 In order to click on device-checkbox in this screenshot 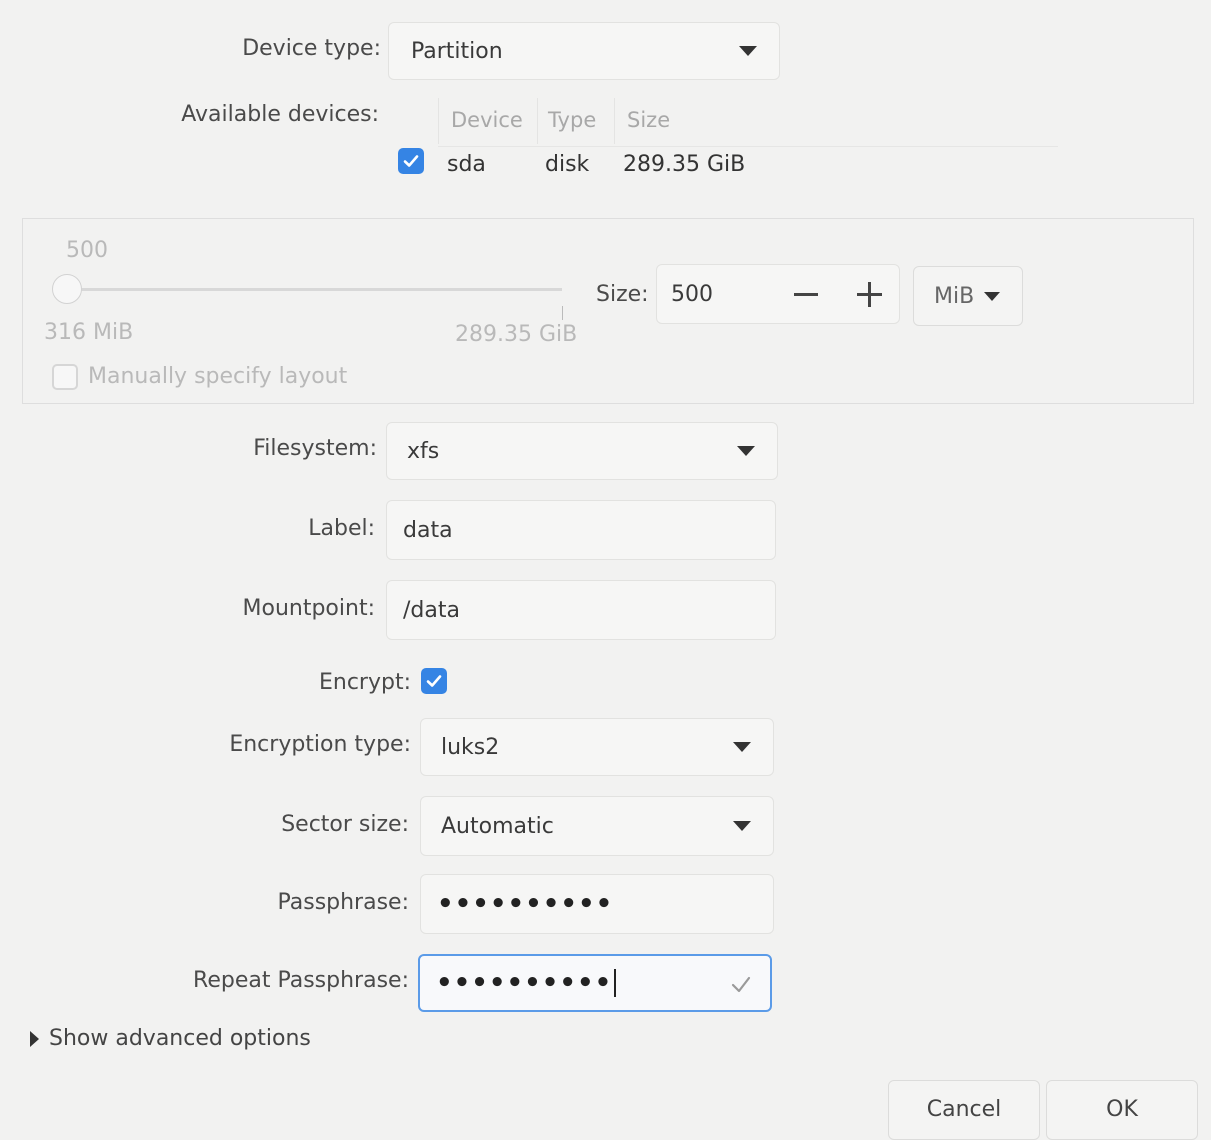, I will do `click(411, 161)`.